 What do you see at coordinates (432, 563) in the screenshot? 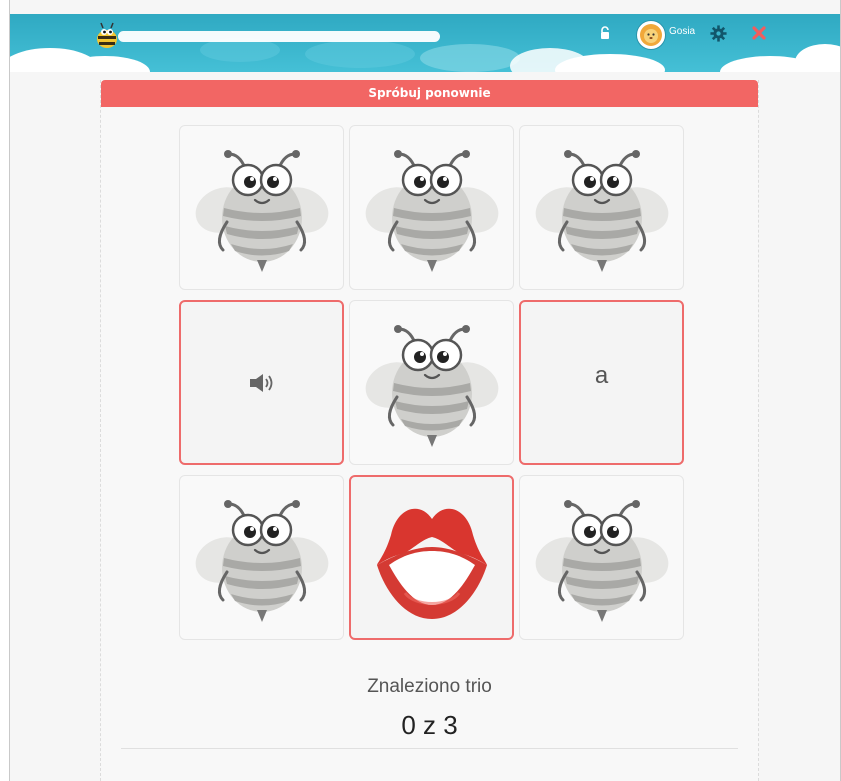
I see `lips-icon` at bounding box center [432, 563].